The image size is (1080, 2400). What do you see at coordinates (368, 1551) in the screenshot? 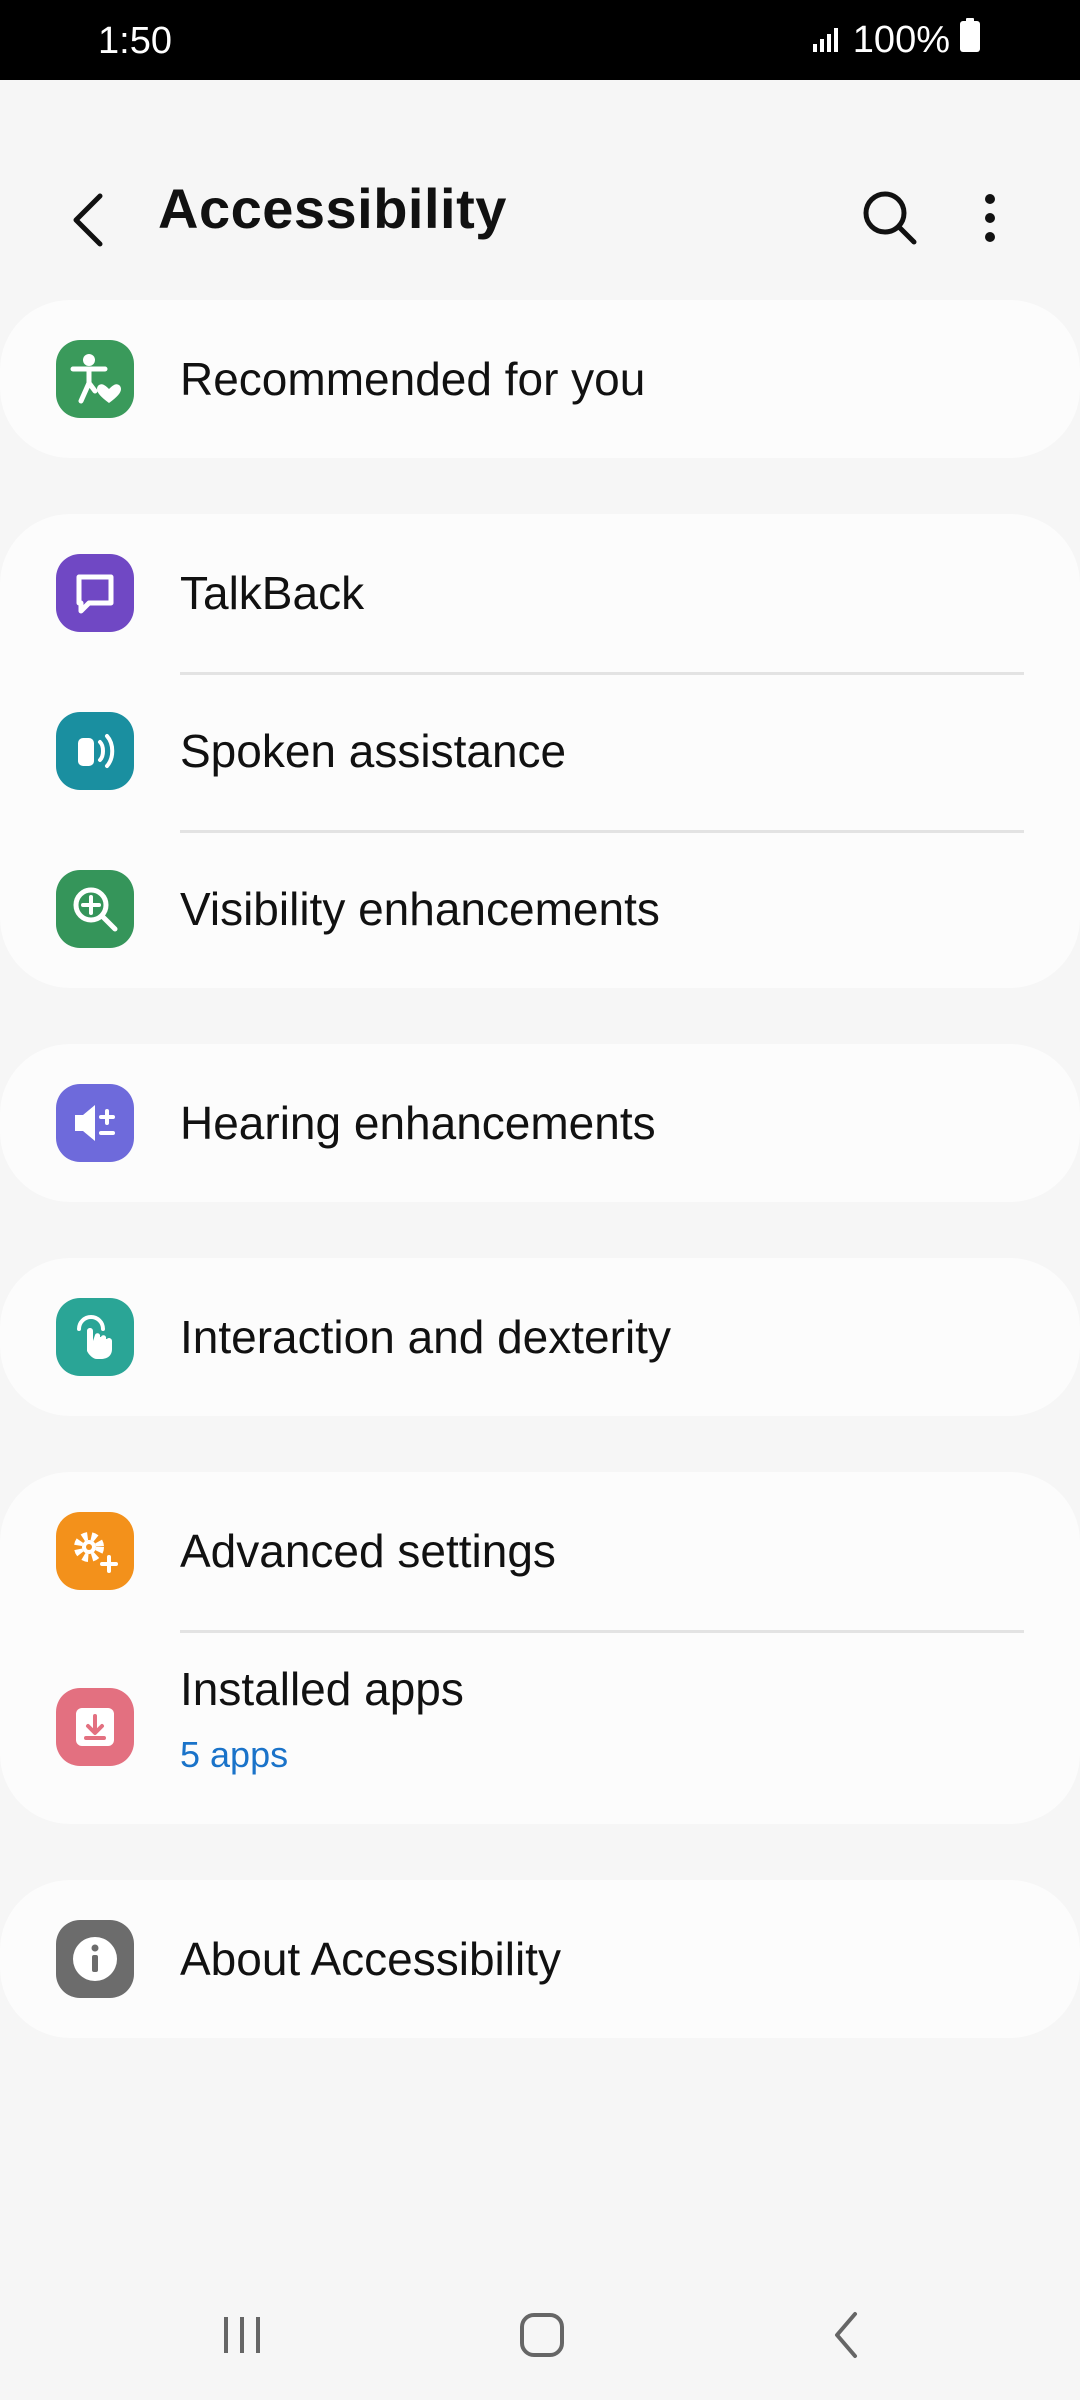
I see `row-label: Advanced settings` at bounding box center [368, 1551].